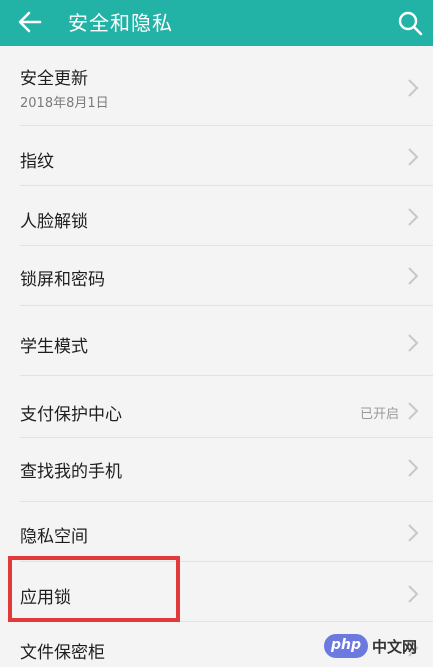  What do you see at coordinates (71, 415) in the screenshot?
I see `settings-item-label: 支付保护中心` at bounding box center [71, 415].